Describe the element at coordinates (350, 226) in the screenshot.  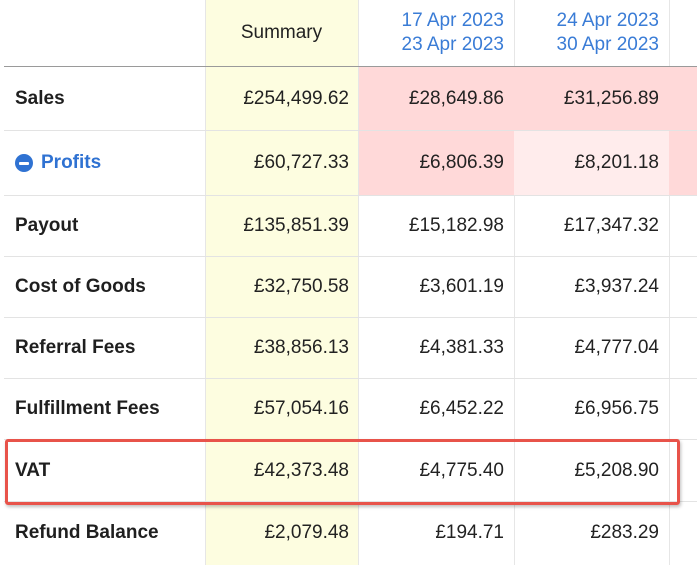
I see `table-row-payout: Payout £135,851.39 £15,182.98 £17,347.32` at that location.